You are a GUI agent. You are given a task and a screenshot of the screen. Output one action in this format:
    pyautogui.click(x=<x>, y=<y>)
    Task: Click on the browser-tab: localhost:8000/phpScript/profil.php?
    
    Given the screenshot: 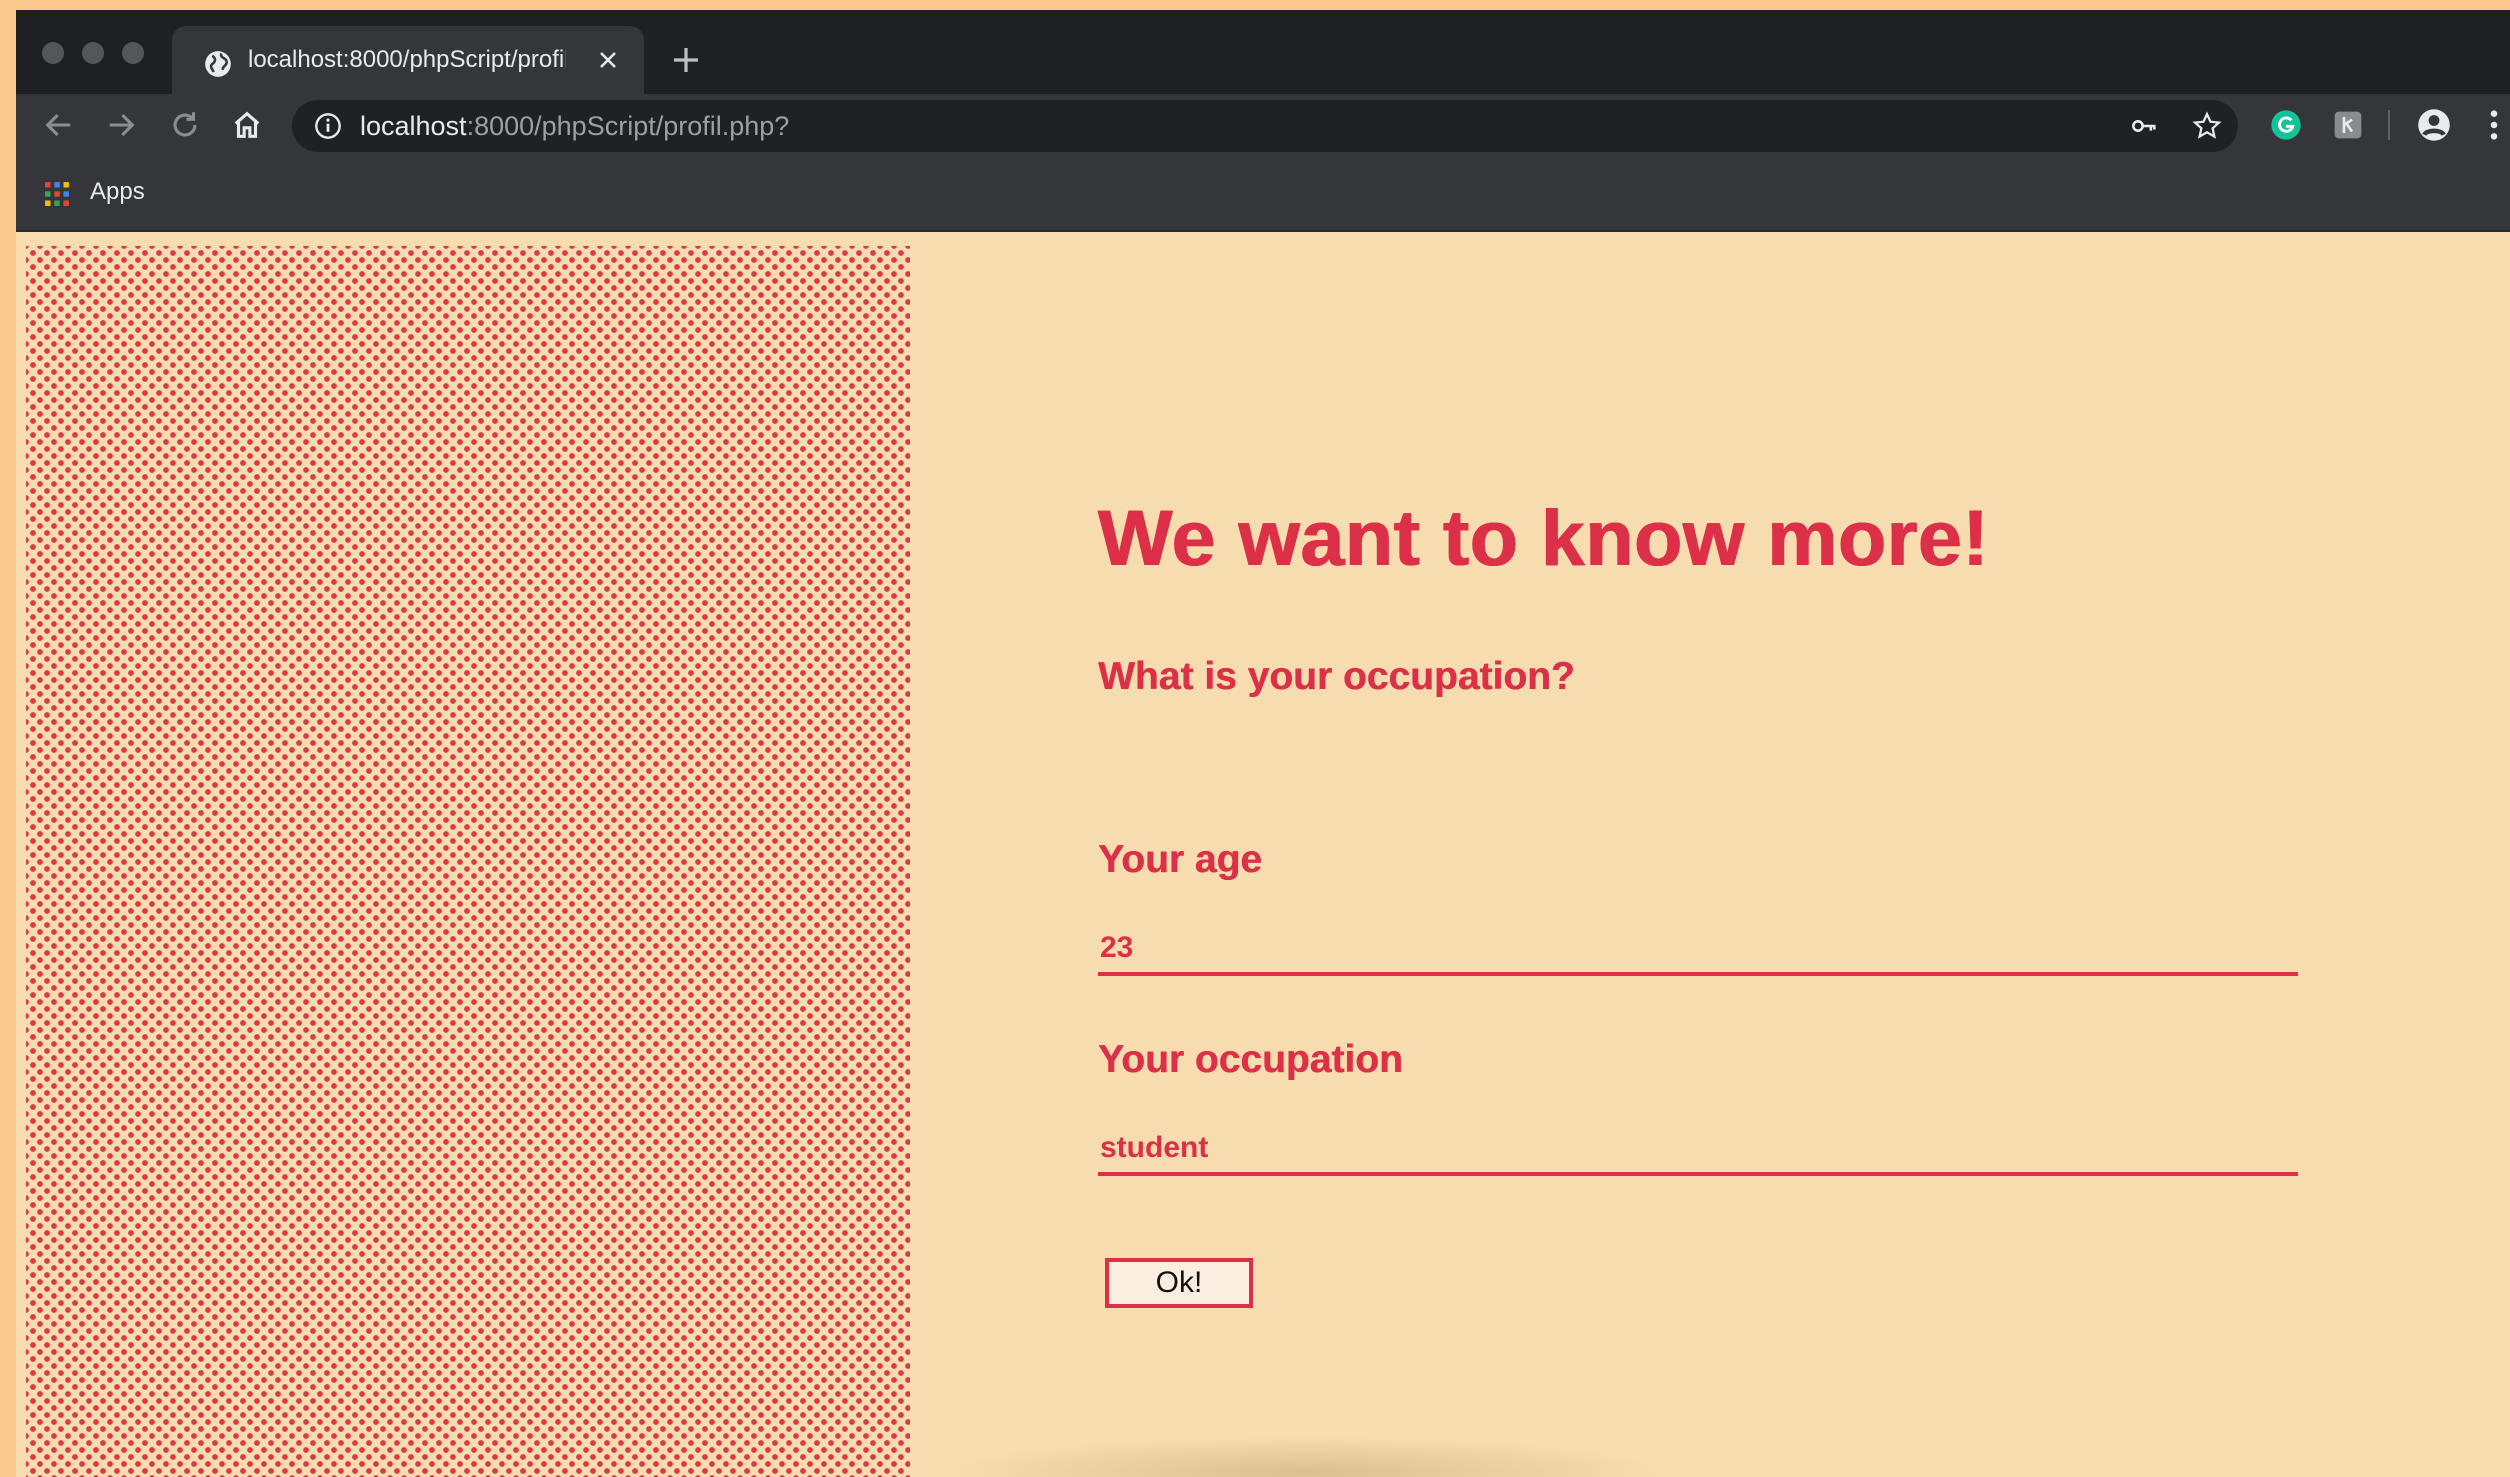 What is the action you would take?
    pyautogui.click(x=408, y=60)
    